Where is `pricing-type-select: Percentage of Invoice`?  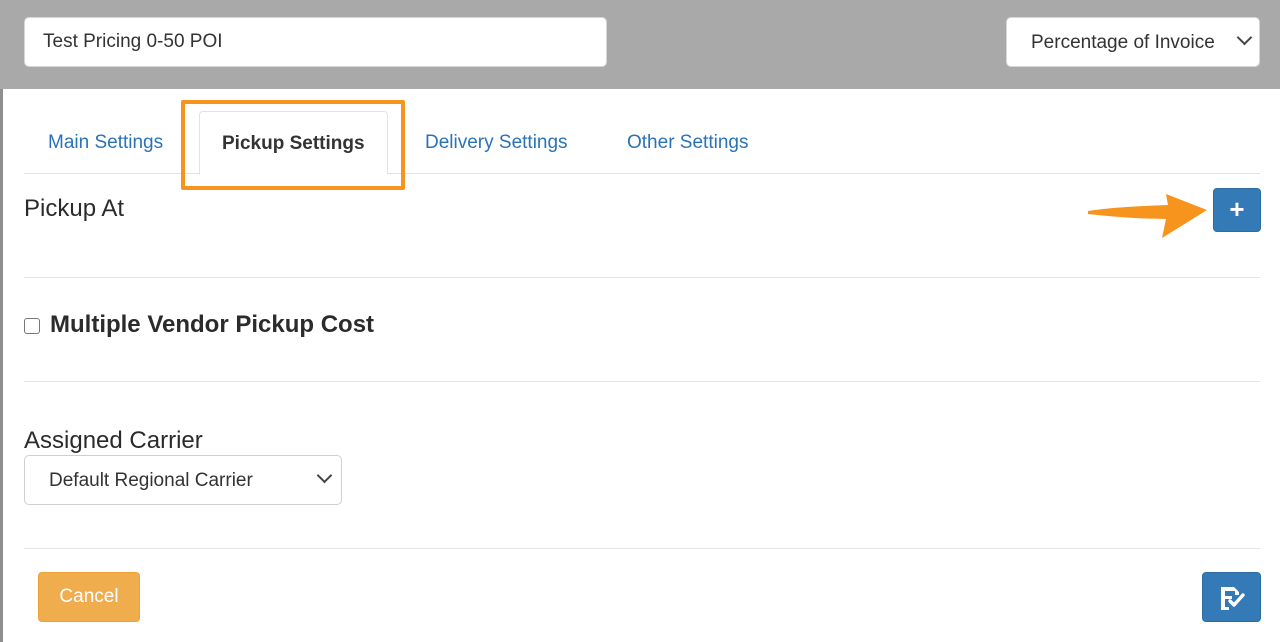 pricing-type-select: Percentage of Invoice is located at coordinates (1133, 42).